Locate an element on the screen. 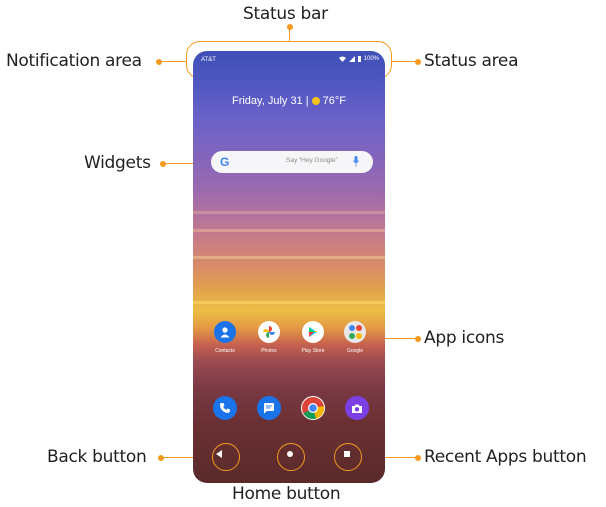 This screenshot has width=606, height=507. search-hint: Say “Hey Google” is located at coordinates (312, 160).